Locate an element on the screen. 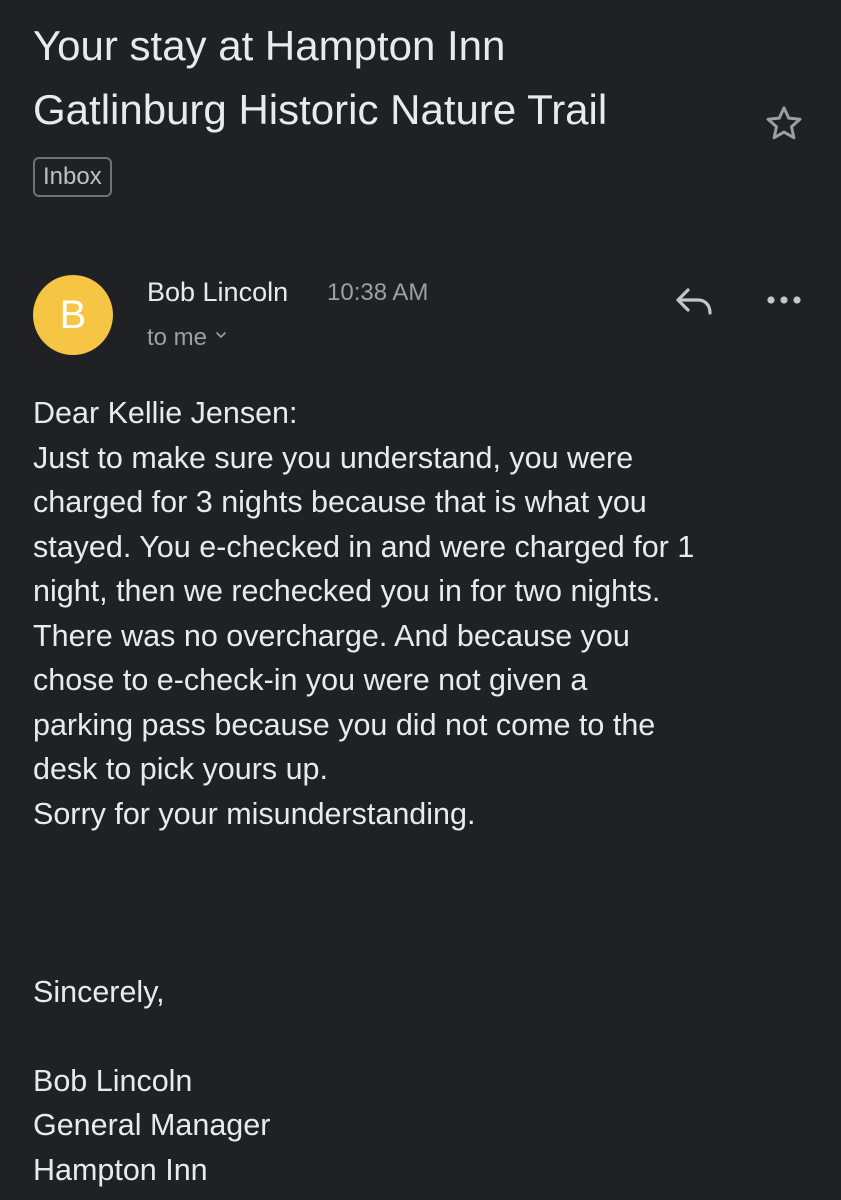 The height and width of the screenshot is (1200, 841). received-time: 10:38 AM is located at coordinates (378, 292).